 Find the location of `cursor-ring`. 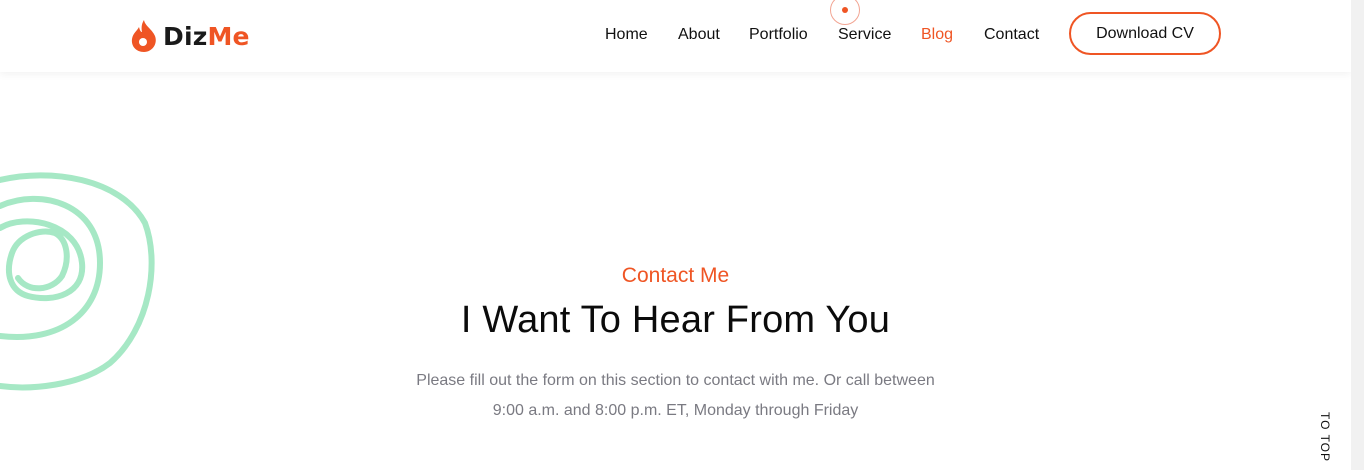

cursor-ring is located at coordinates (845, 12).